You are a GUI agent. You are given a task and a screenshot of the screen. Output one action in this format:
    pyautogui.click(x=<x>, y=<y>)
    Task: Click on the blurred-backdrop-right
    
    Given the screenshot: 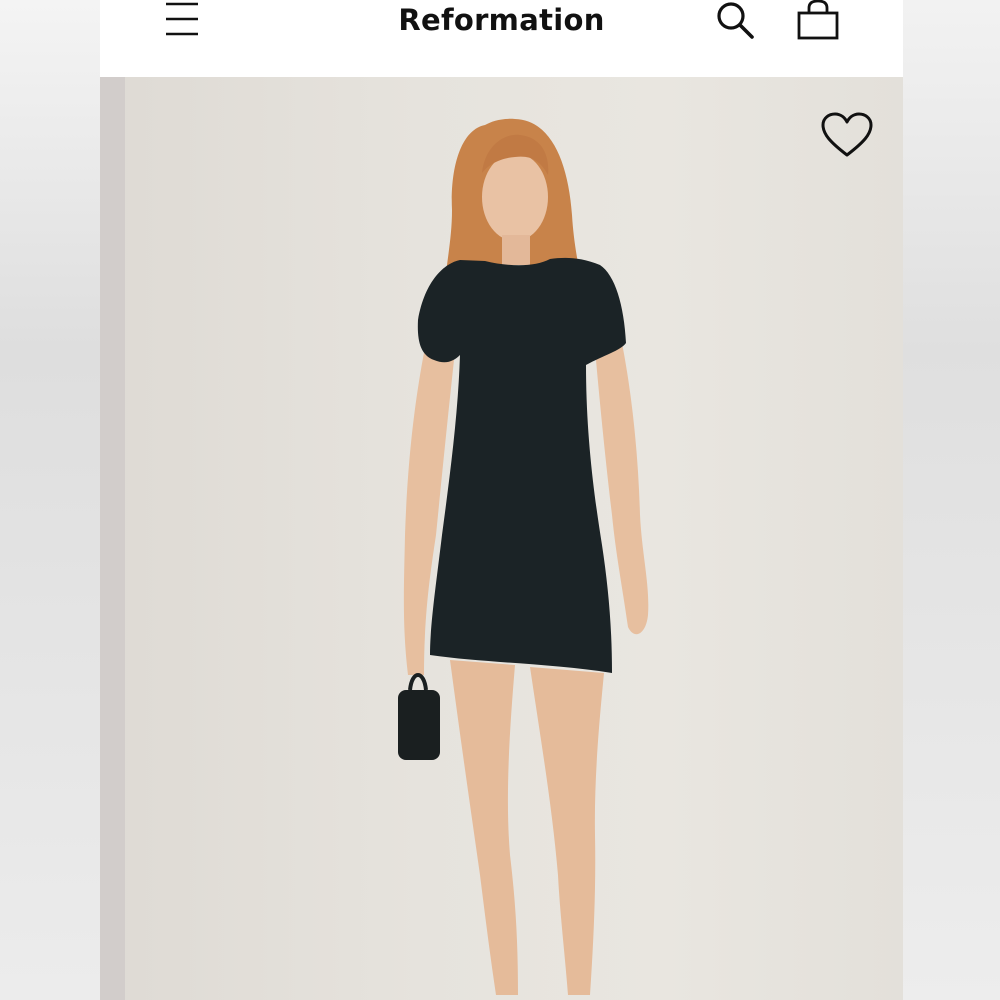 What is the action you would take?
    pyautogui.click(x=951, y=500)
    